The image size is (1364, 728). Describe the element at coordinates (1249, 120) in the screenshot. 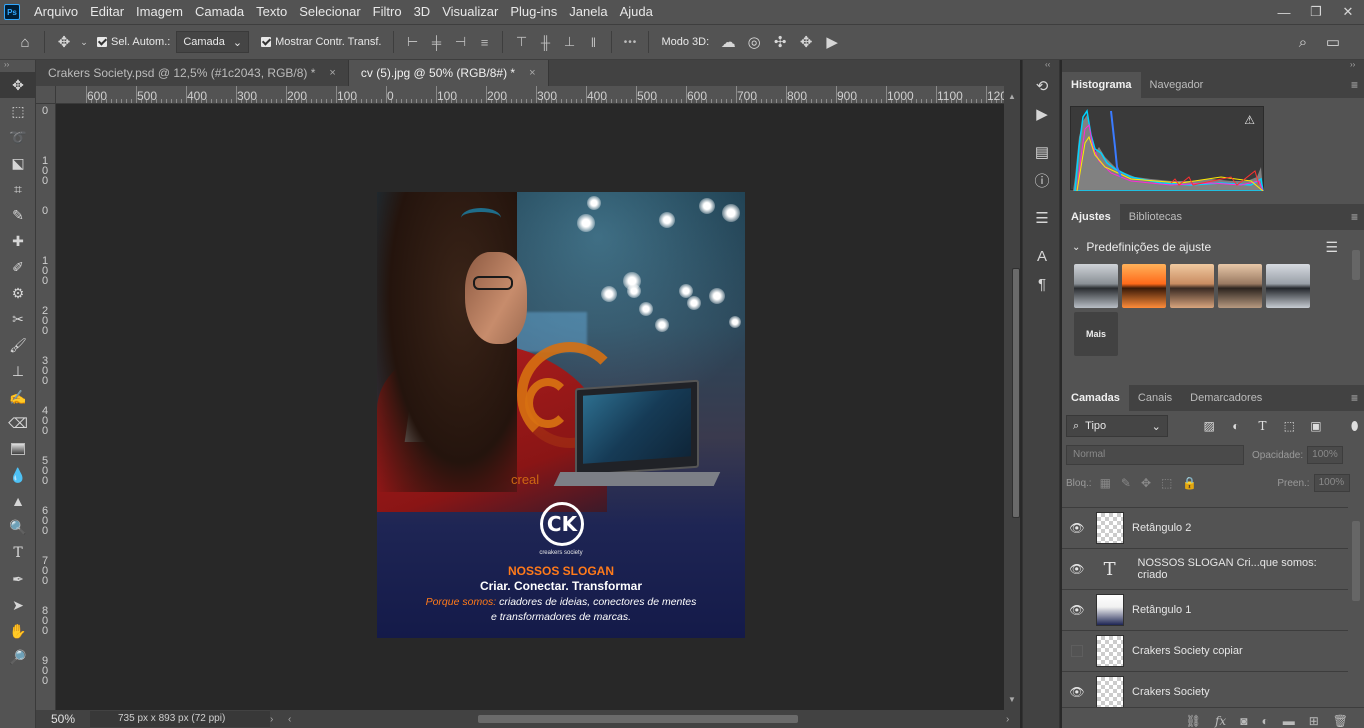

I see `warning-icon: ⚠` at that location.